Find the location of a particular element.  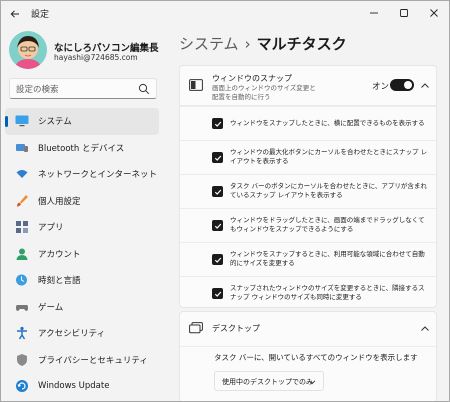

sidebar-item-label: 個人用設定 is located at coordinates (59, 201).